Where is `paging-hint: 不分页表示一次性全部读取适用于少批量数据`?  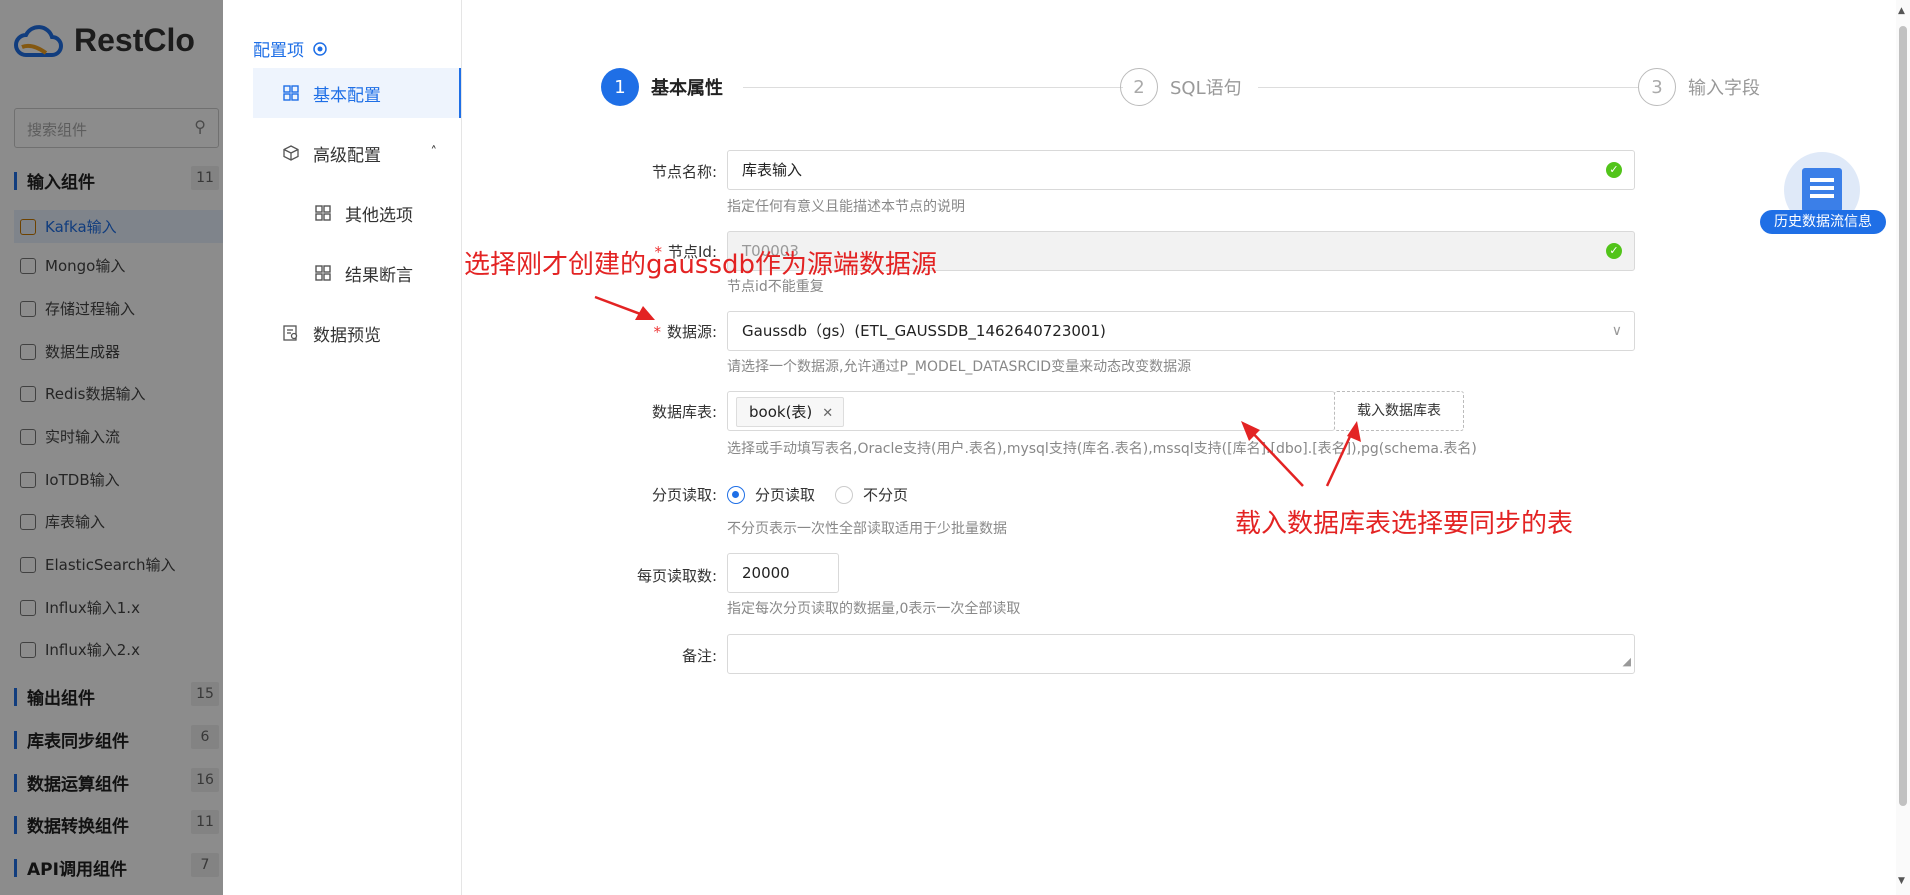 paging-hint: 不分页表示一次性全部读取适用于少批量数据 is located at coordinates (867, 529).